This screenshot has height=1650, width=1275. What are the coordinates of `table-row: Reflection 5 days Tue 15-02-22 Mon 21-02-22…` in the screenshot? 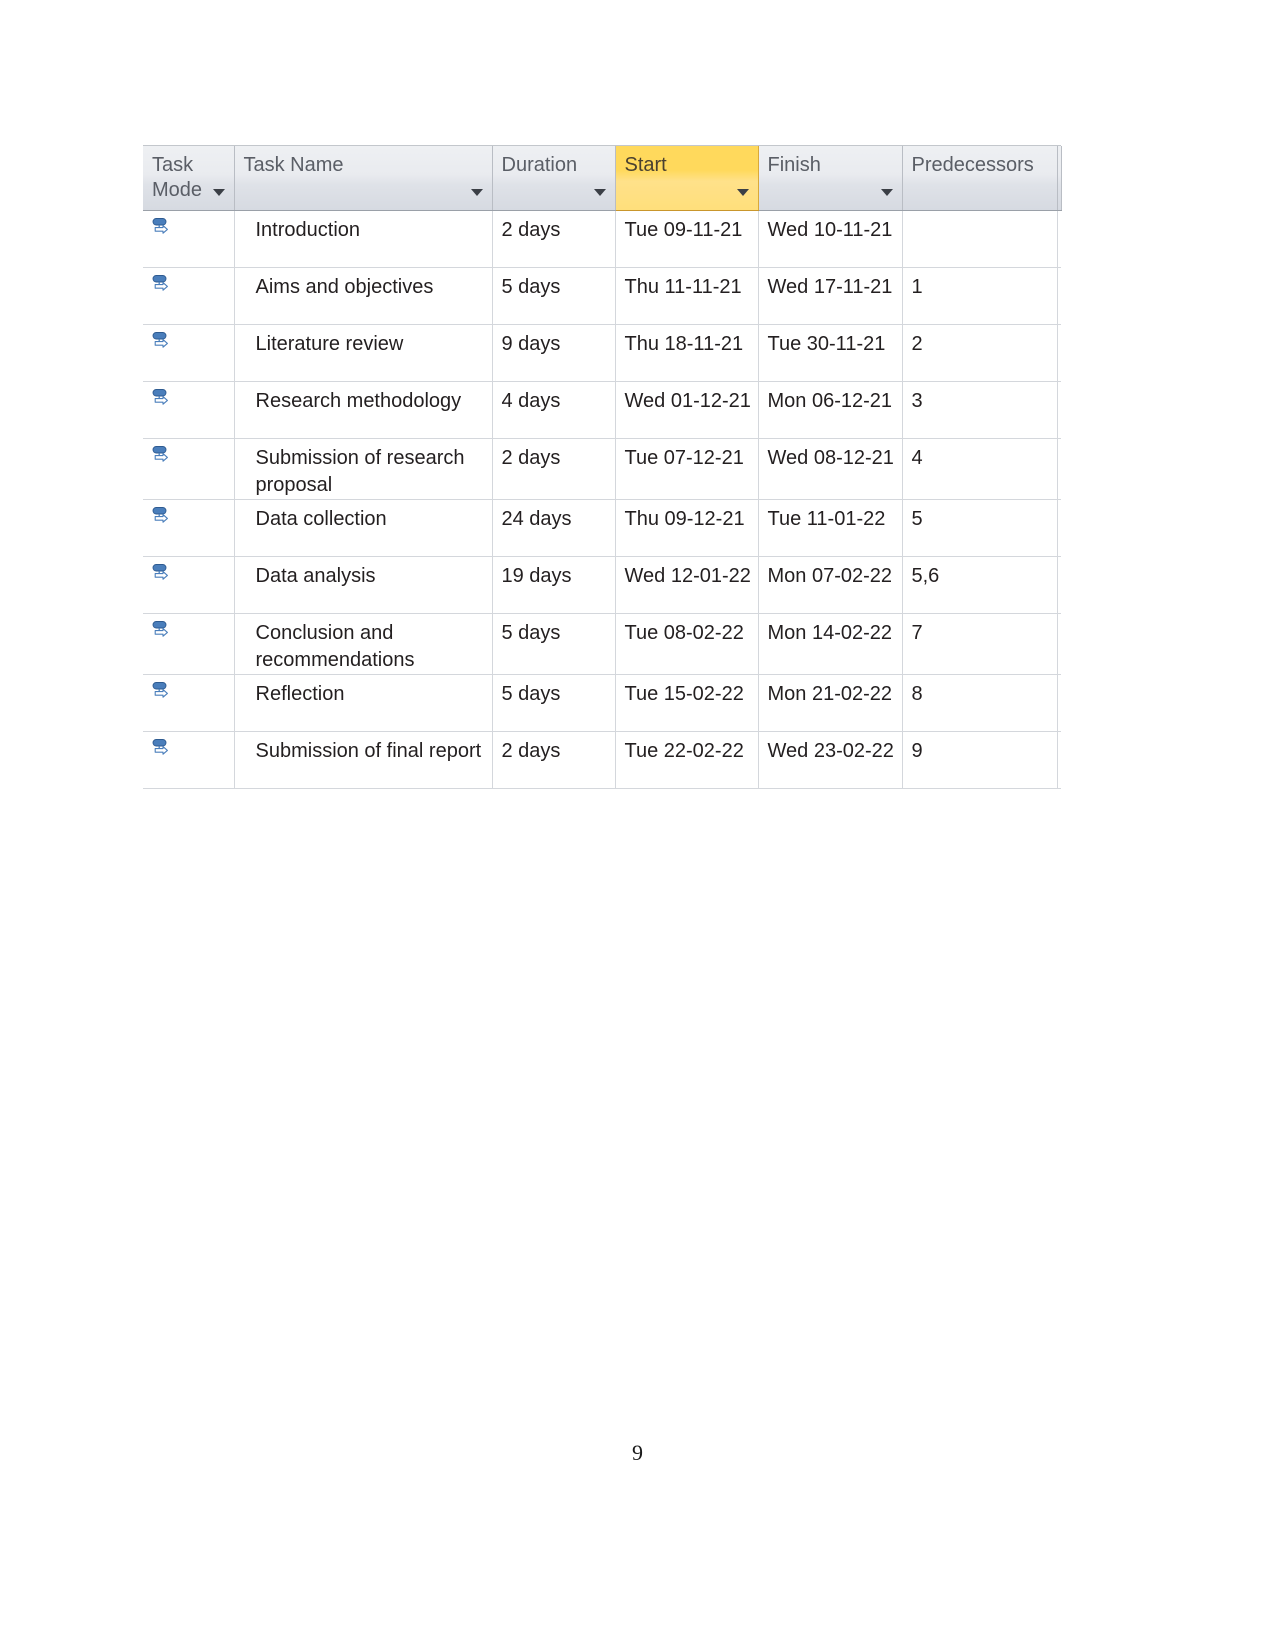 It's located at (602, 703).